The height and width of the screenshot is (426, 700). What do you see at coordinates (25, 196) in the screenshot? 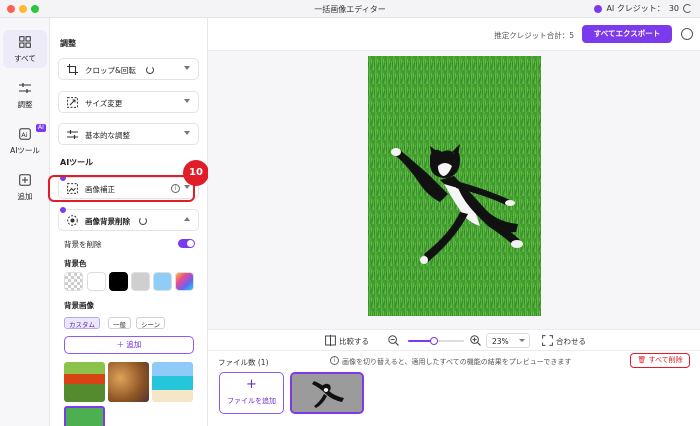
I see `nav-label-add: 追加` at bounding box center [25, 196].